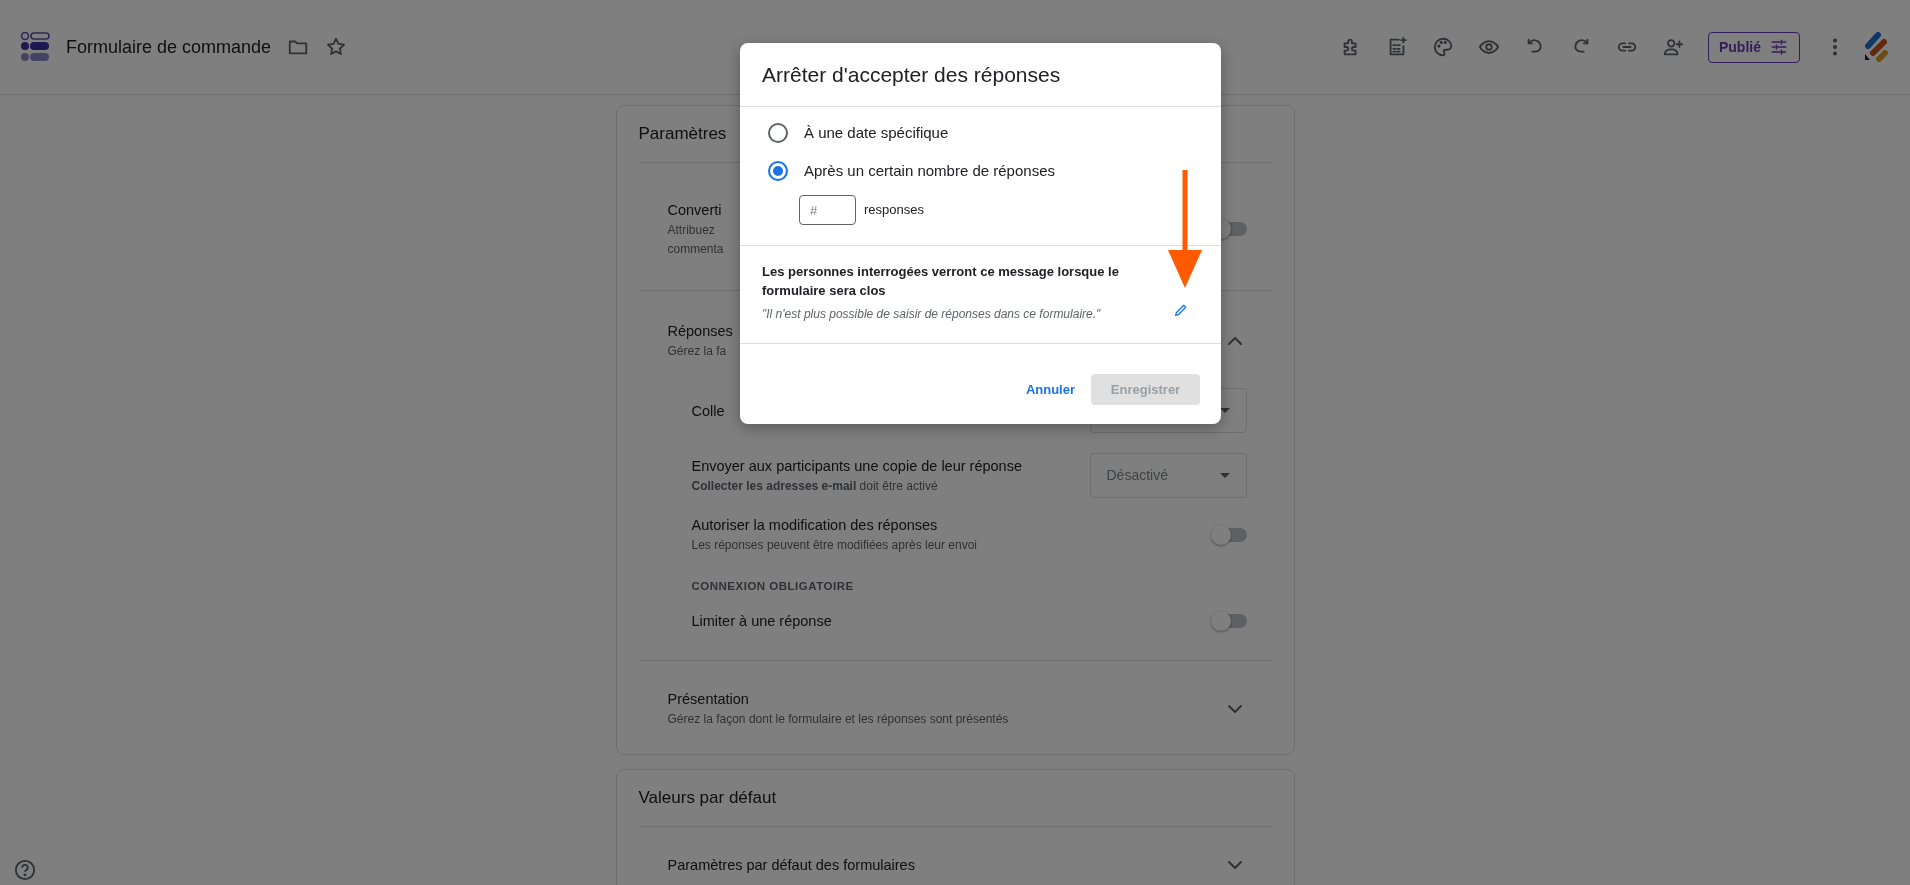  Describe the element at coordinates (708, 699) in the screenshot. I see `setting-title: Présentation` at that location.